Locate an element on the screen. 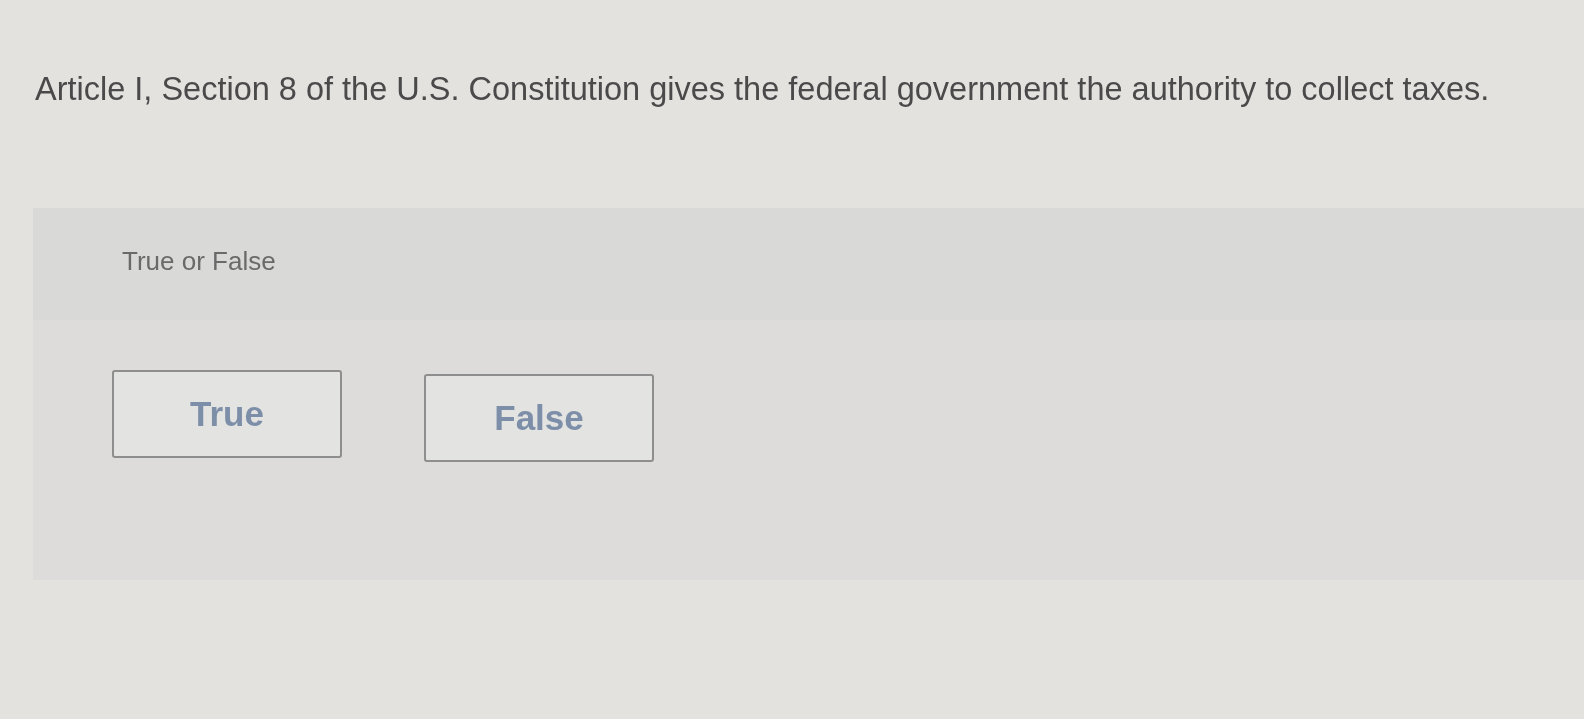  question-text: Article I, Section 8 of the U.S. Constitution gives the federal government the authority to collect taxes. is located at coordinates (762, 89).